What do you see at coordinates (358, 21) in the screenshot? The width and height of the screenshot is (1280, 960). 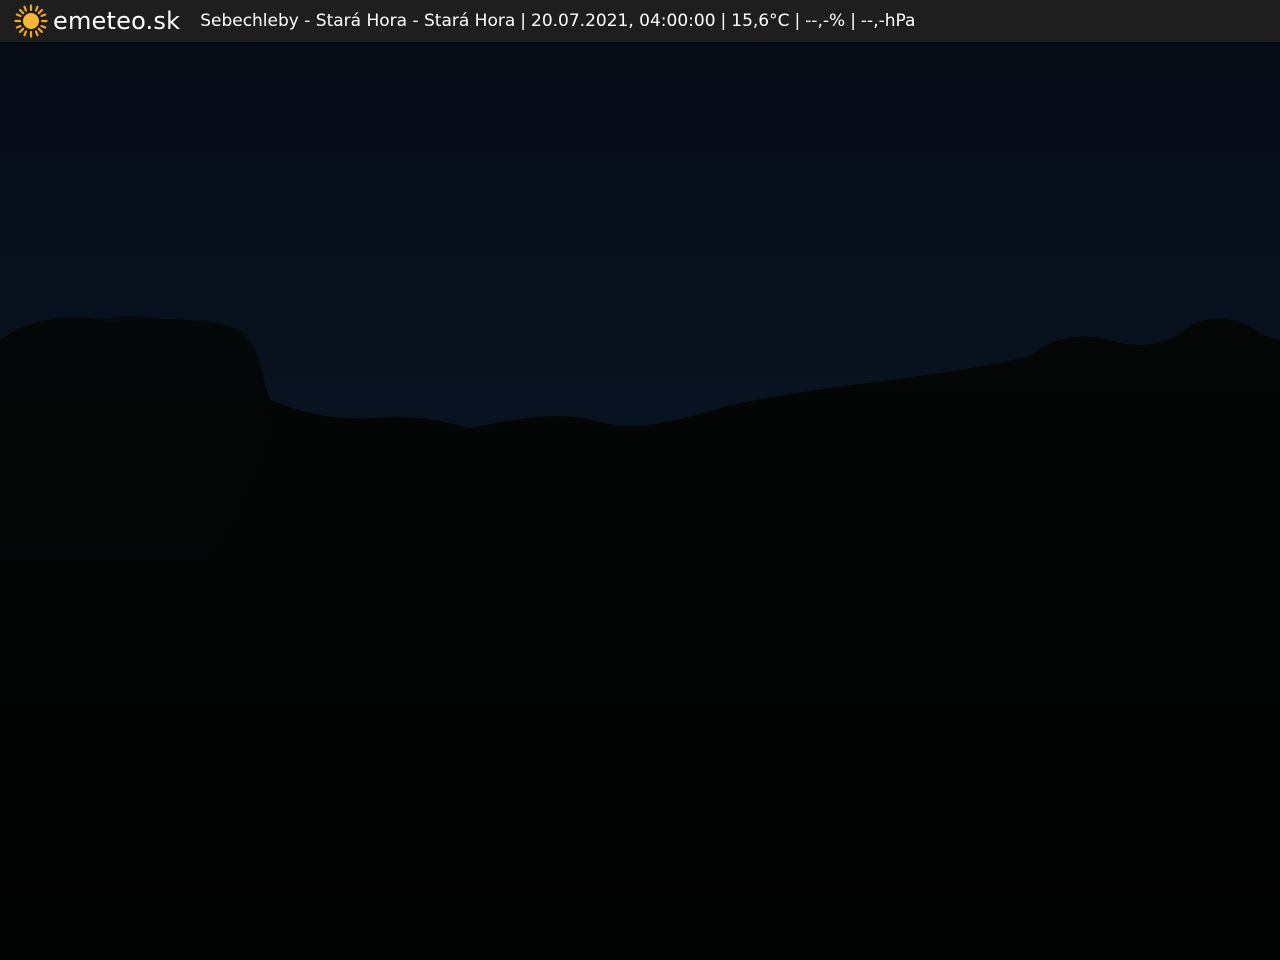 I see `location-text: Sebechleby - Stará Hora - Stará Hora` at bounding box center [358, 21].